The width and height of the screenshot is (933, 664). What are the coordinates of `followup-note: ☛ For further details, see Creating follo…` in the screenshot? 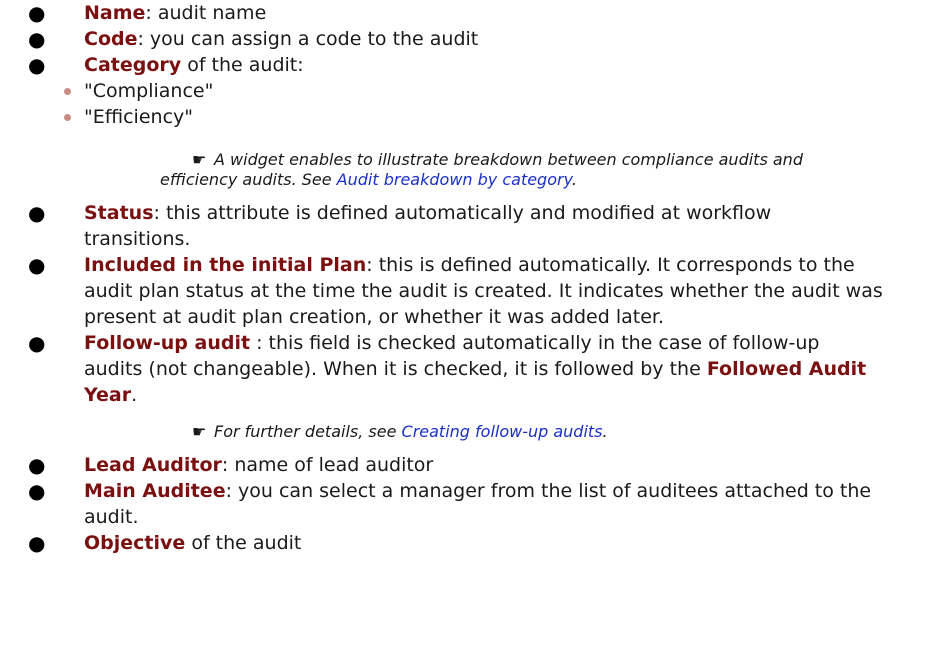 It's located at (466, 432).